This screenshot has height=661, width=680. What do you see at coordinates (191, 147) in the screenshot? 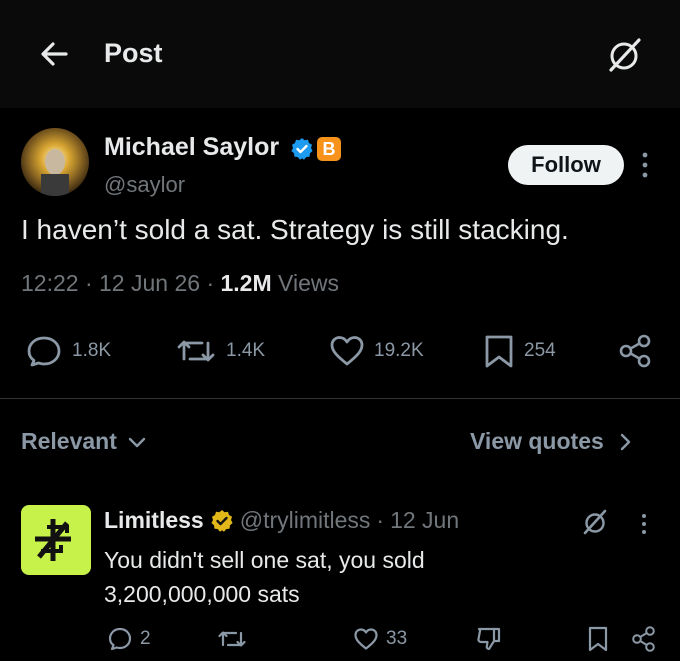
I see `author-name: Michael Saylor` at bounding box center [191, 147].